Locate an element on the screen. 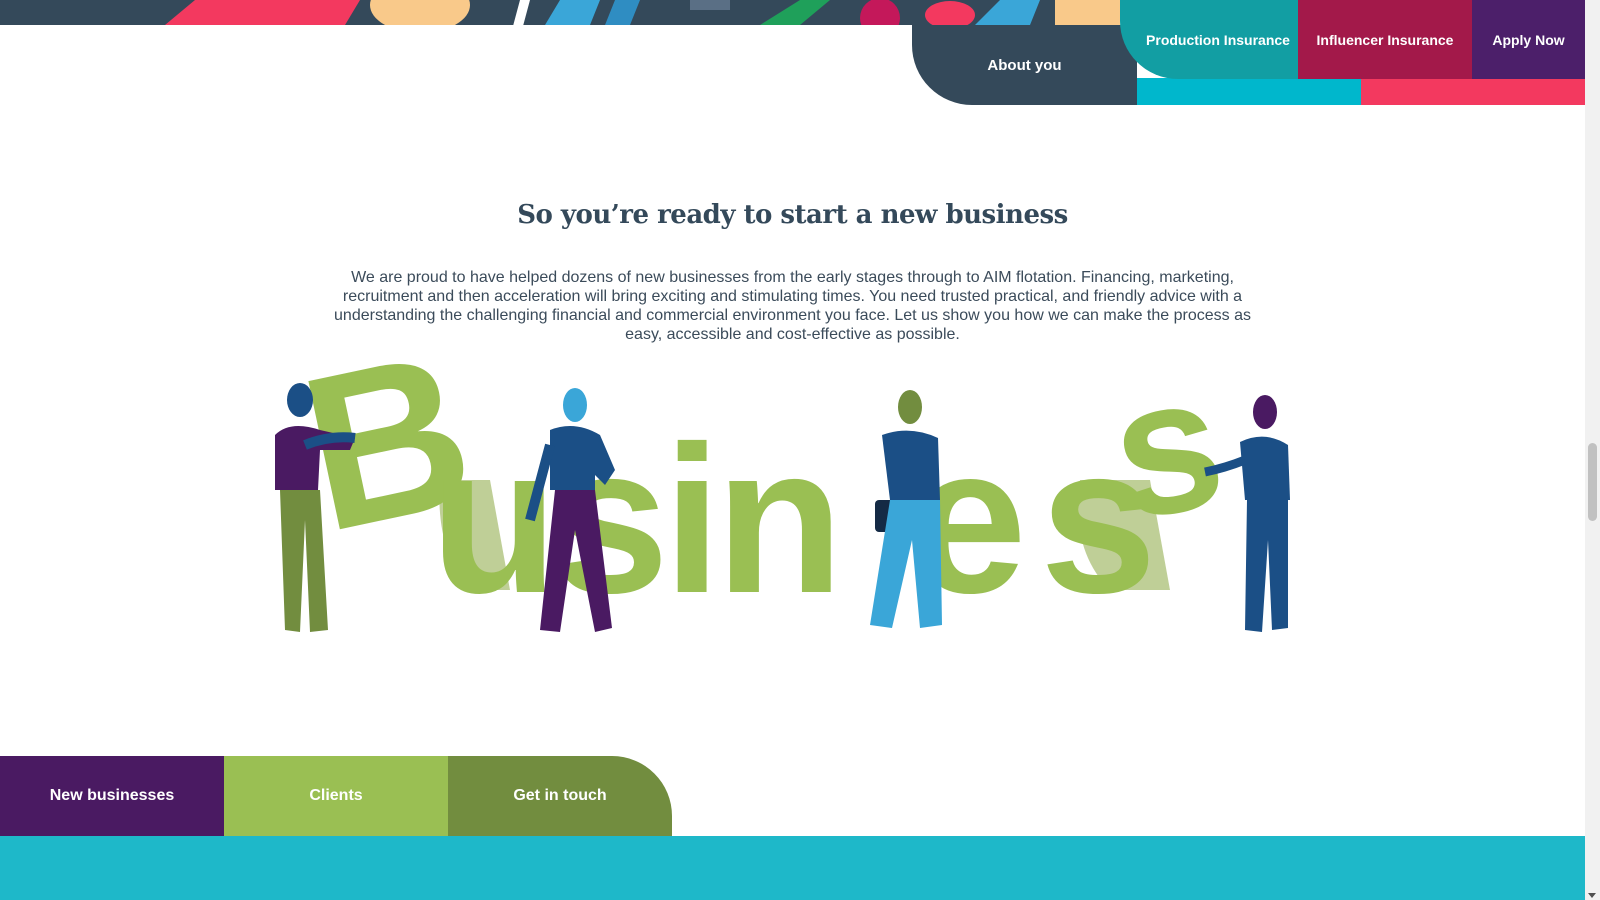 The height and width of the screenshot is (900, 1600). nav-influencer-insurance: Influencer Insurance is located at coordinates (1385, 39).